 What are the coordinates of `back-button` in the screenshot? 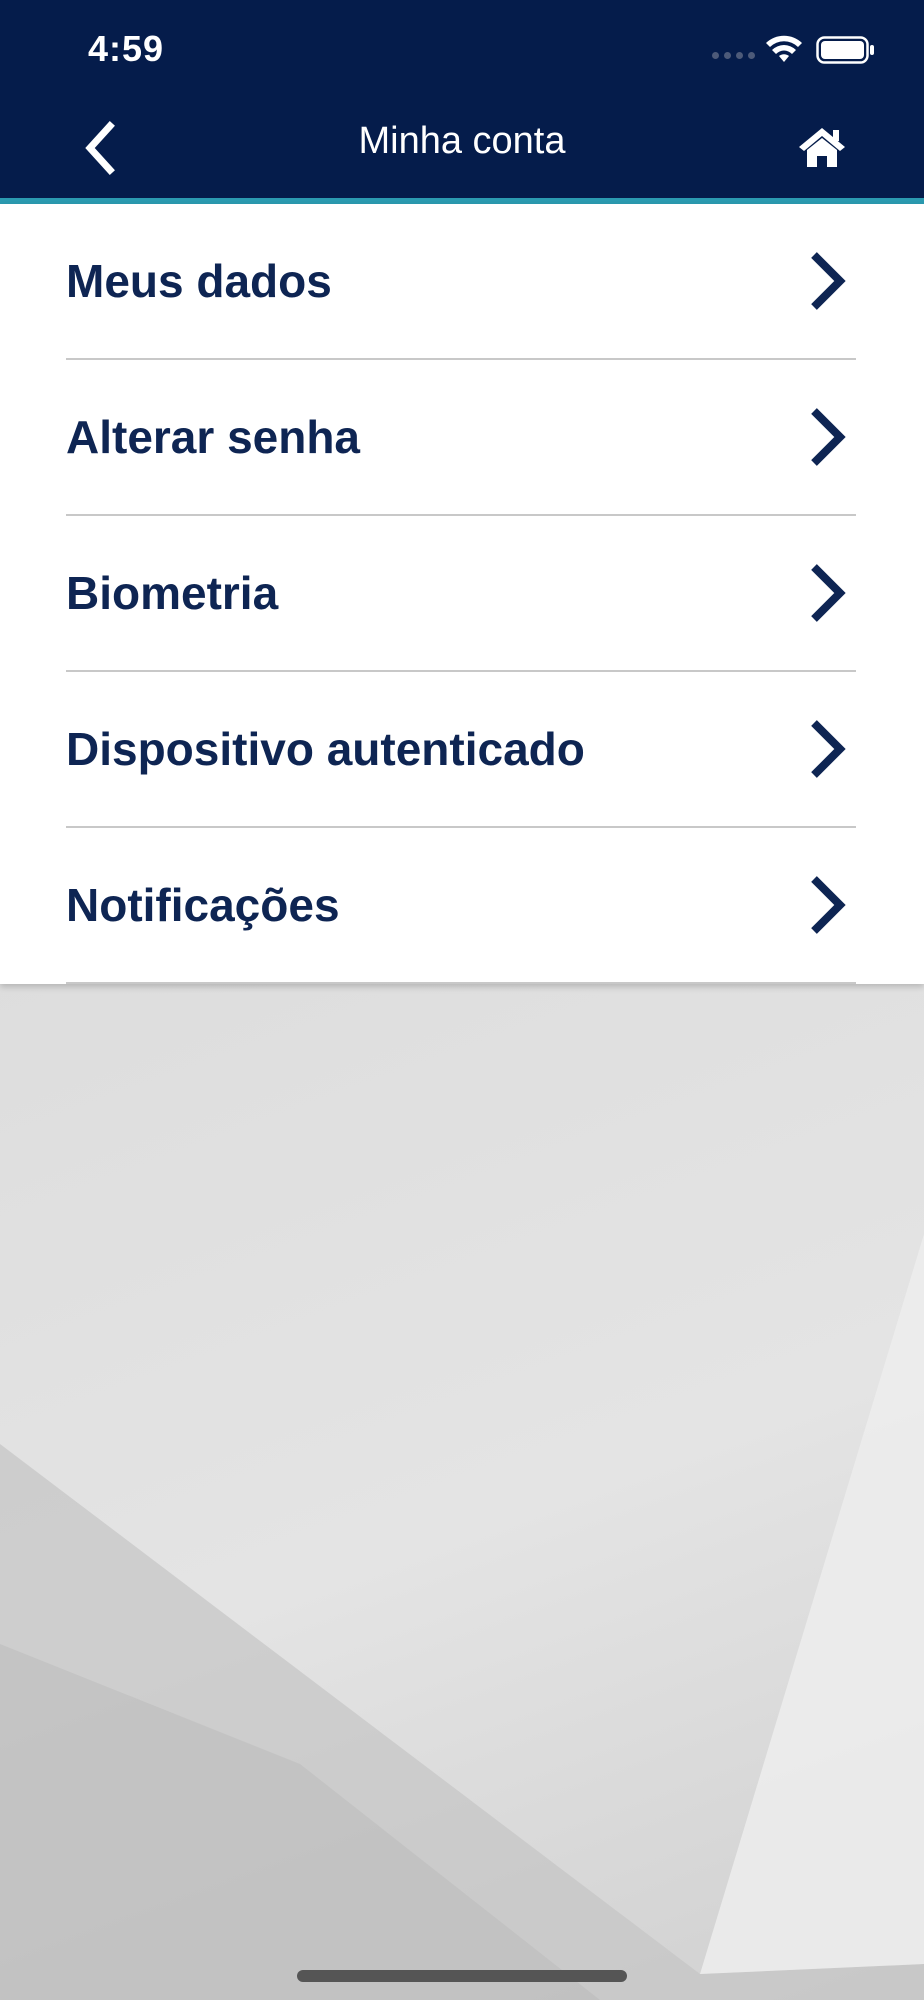 It's located at (100, 148).